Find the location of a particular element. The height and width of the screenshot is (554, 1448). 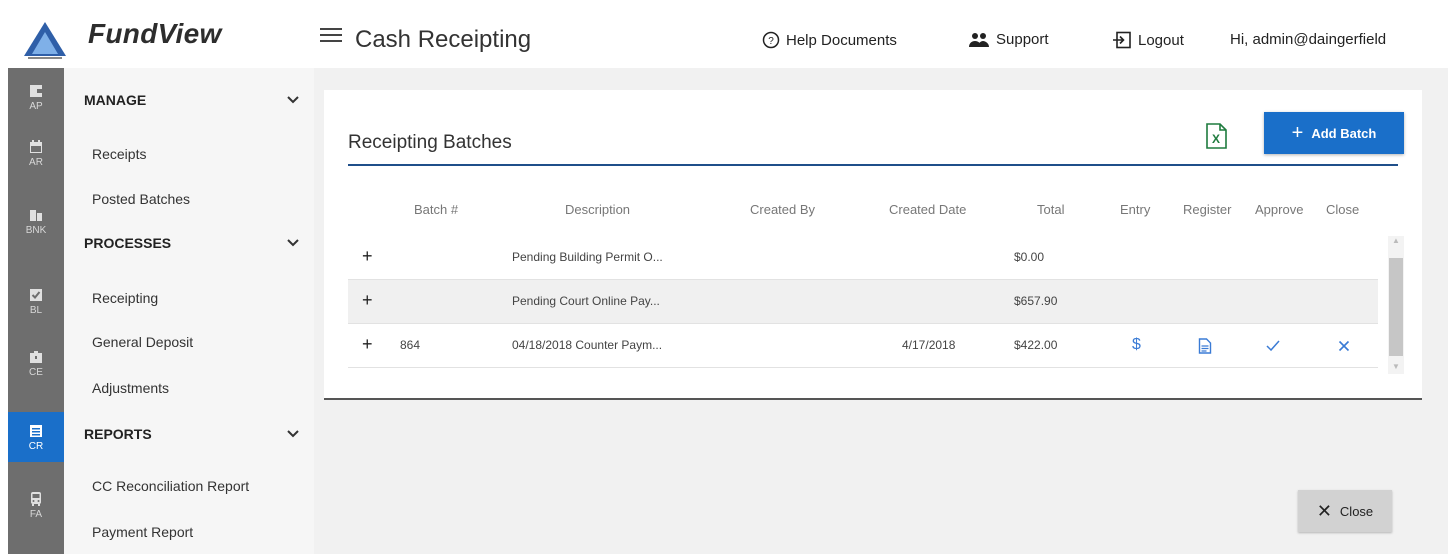

briefcase-icon is located at coordinates (36, 356).